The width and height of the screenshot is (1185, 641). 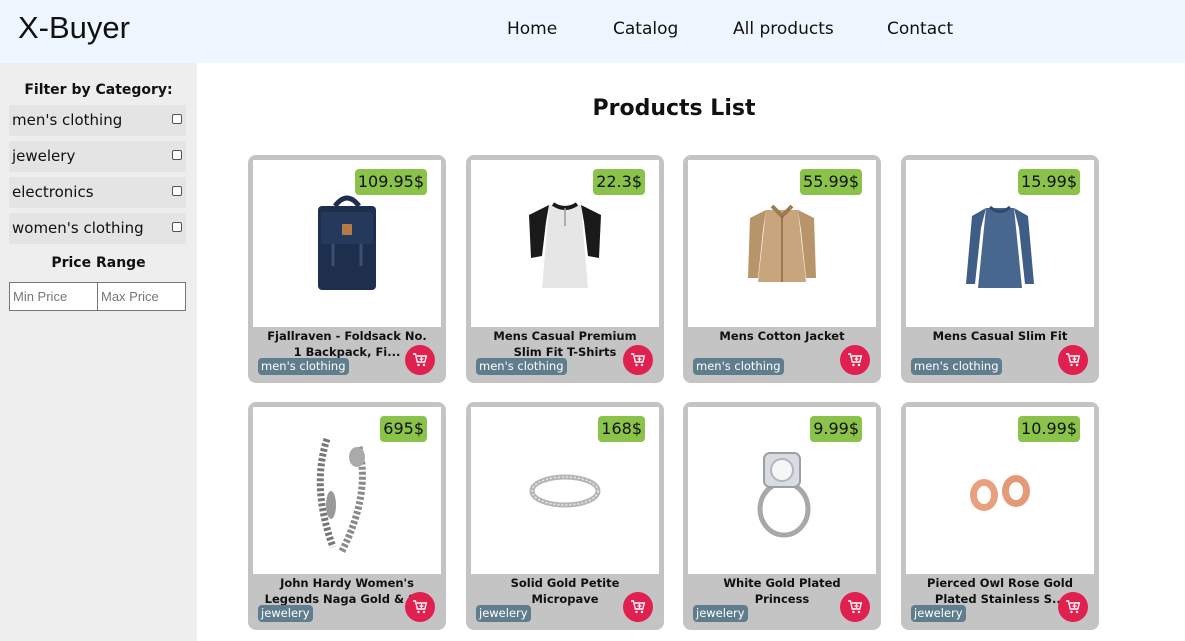 What do you see at coordinates (53, 296) in the screenshot?
I see `min-price-input` at bounding box center [53, 296].